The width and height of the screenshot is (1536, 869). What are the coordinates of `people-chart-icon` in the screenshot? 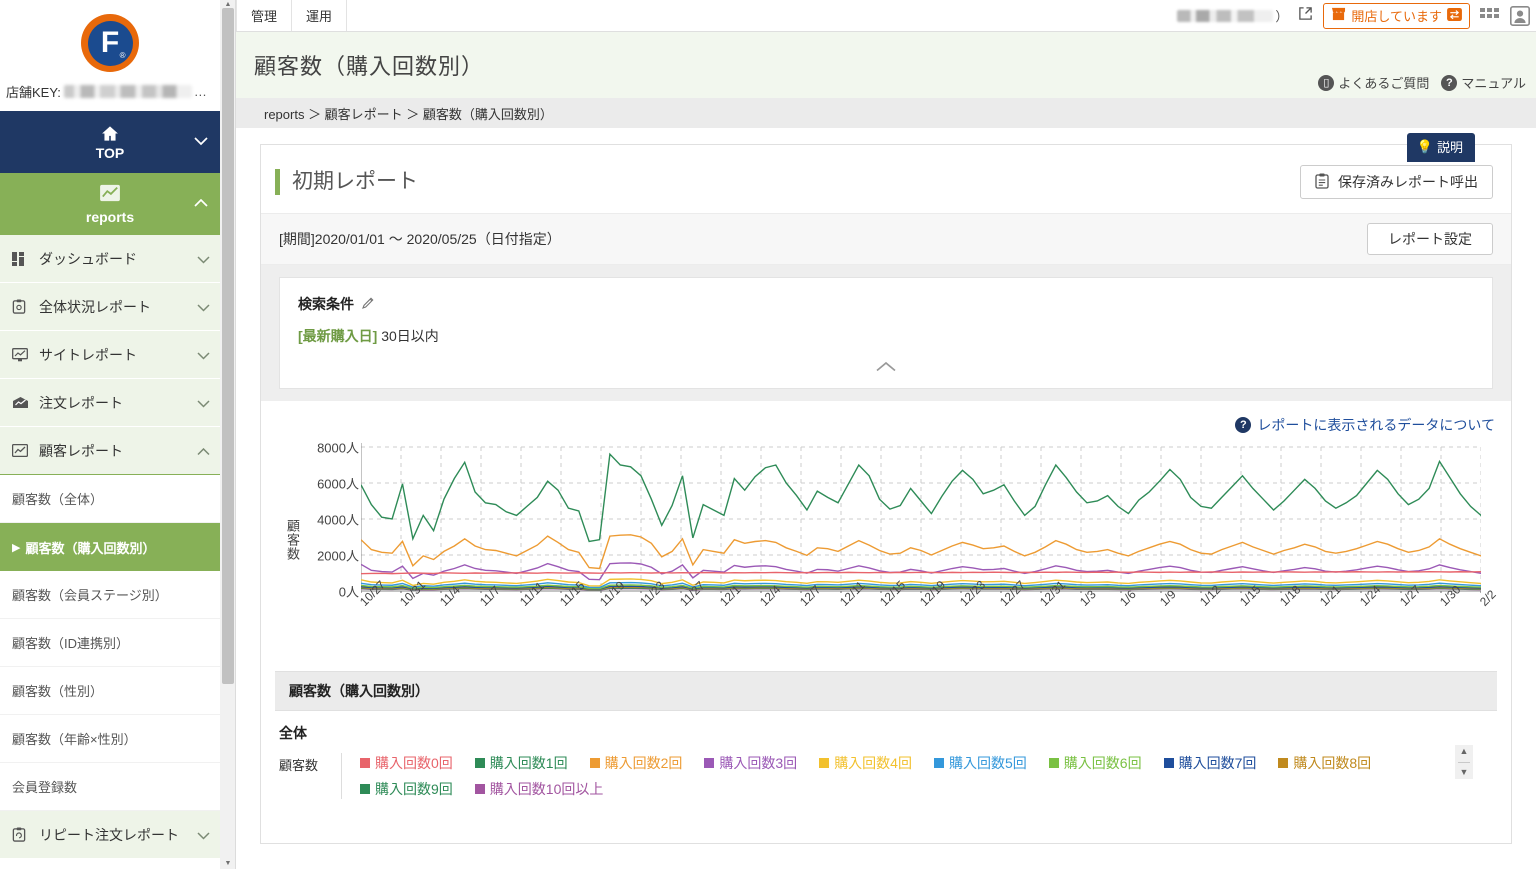 It's located at (22, 450).